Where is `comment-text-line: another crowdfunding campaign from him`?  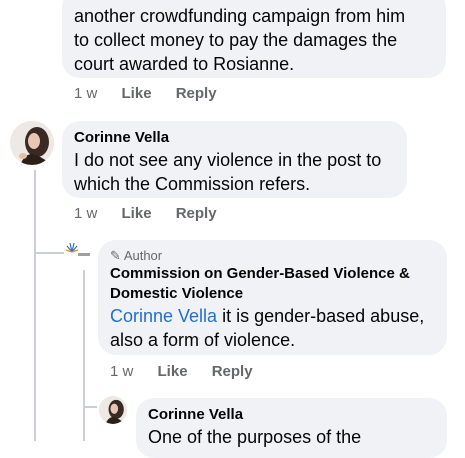 comment-text-line: another crowdfunding campaign from him is located at coordinates (240, 16).